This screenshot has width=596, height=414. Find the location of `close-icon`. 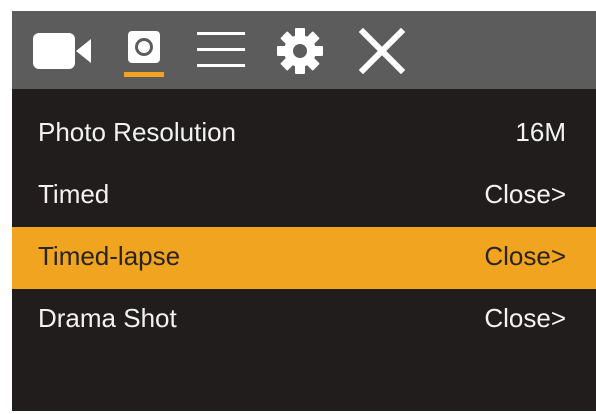

close-icon is located at coordinates (382, 51).